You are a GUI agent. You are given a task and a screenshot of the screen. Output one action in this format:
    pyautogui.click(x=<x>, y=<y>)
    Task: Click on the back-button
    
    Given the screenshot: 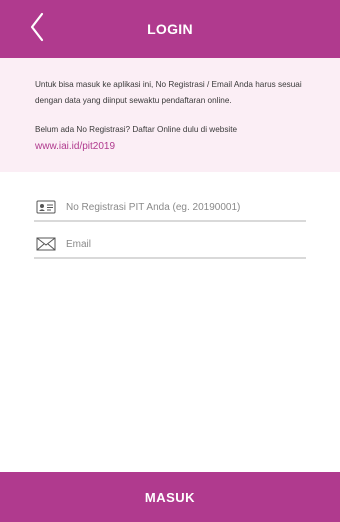 What is the action you would take?
    pyautogui.click(x=37, y=27)
    